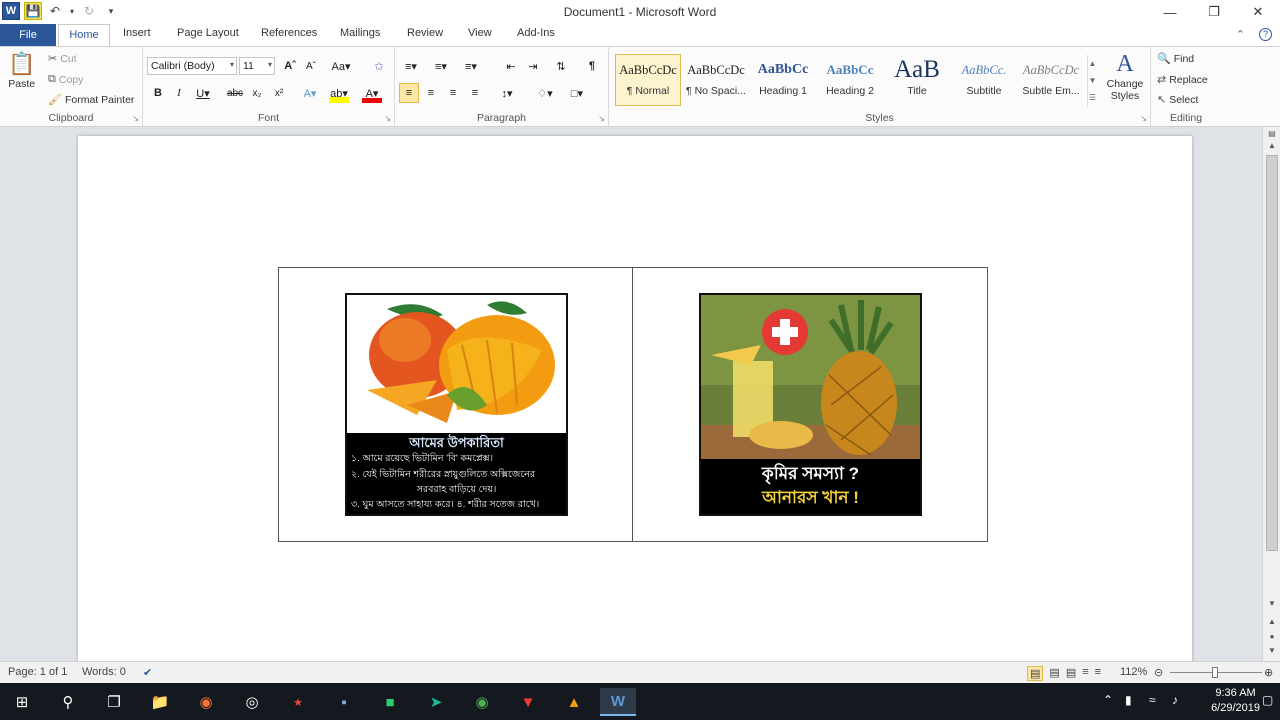 The width and height of the screenshot is (1280, 720). I want to click on table-cell-right: কৃমির সমস্যা ? আনারস খান !, so click(810, 404).